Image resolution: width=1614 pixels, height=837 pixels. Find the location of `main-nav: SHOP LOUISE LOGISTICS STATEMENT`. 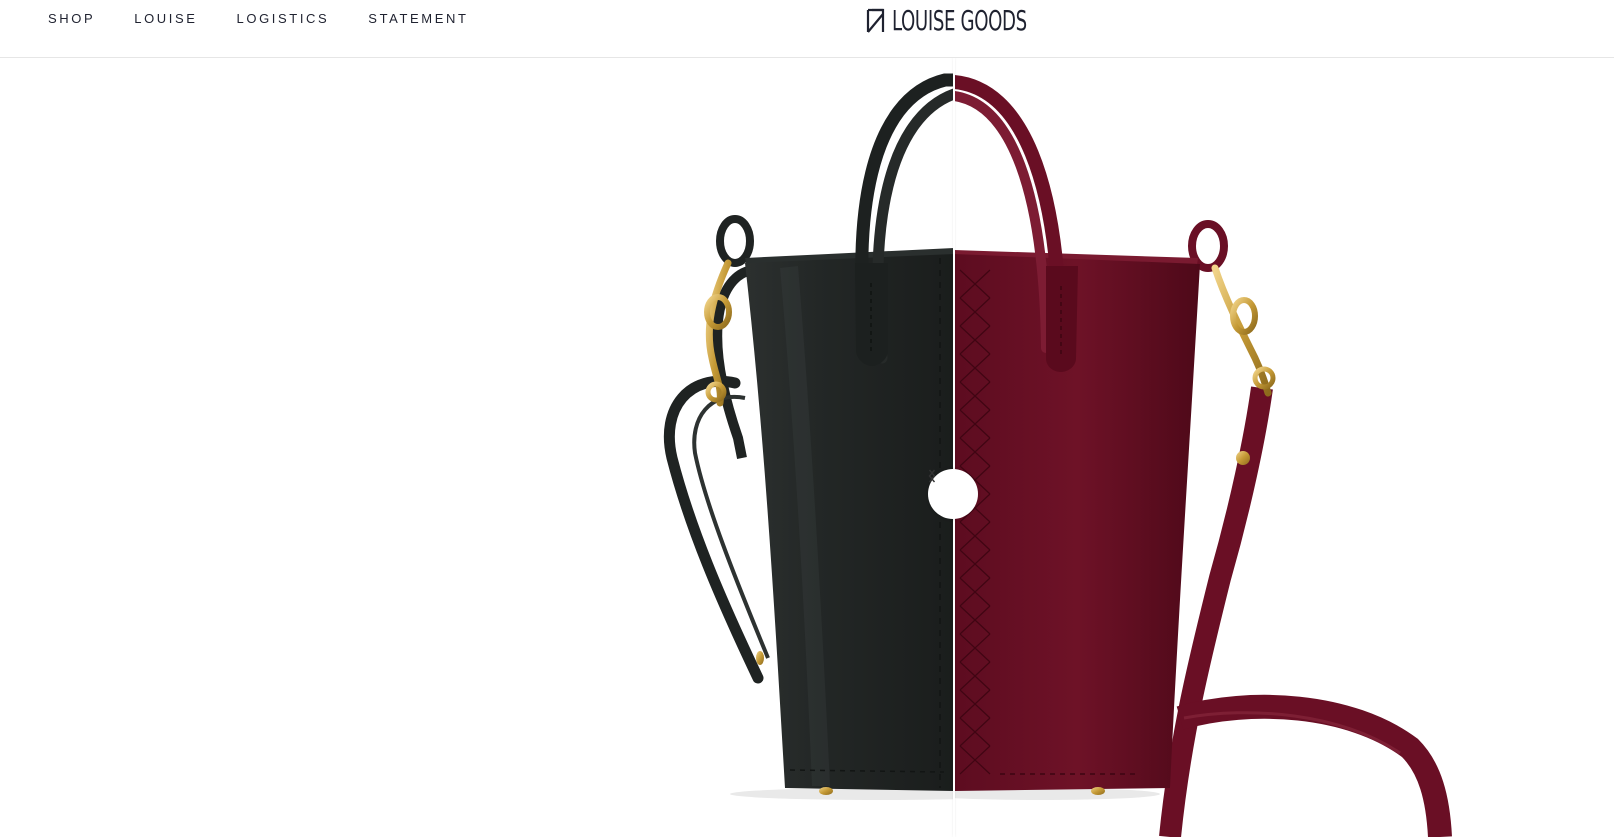

main-nav: SHOP LOUISE LOGISTICS STATEMENT is located at coordinates (278, 19).